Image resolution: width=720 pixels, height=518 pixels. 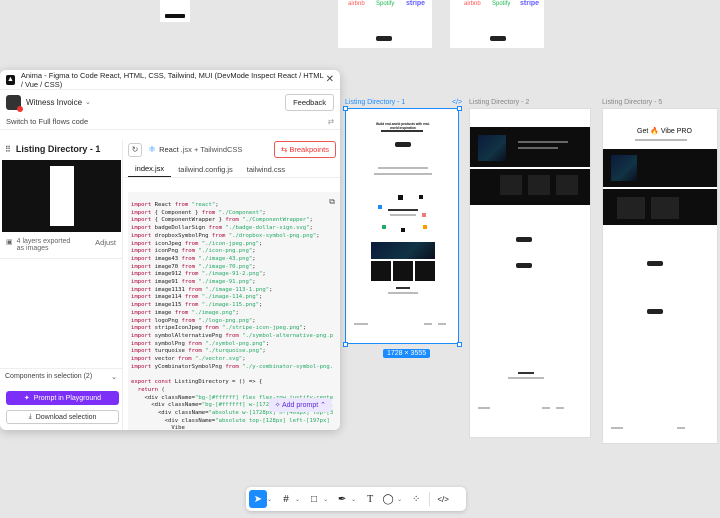 I want to click on prompt-button-label: Prompt in Playground, so click(x=67, y=398).